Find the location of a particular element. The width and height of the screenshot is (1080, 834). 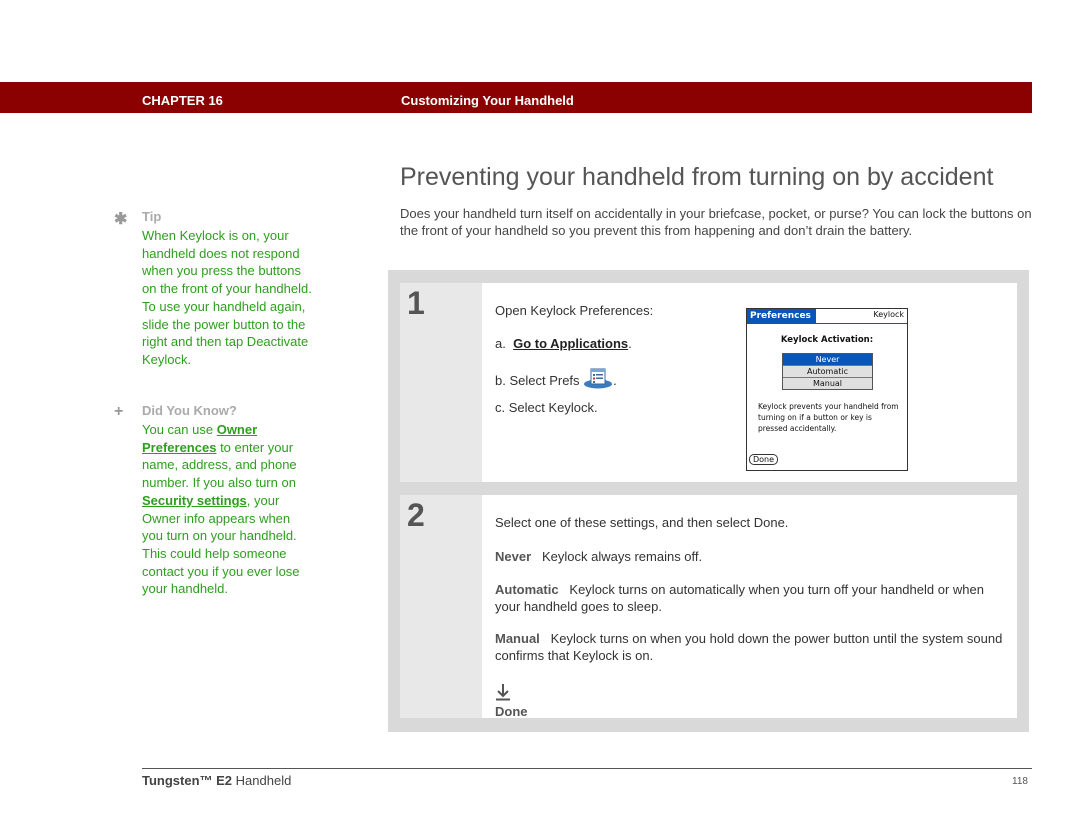

step-number-column: 1 is located at coordinates (441, 382).